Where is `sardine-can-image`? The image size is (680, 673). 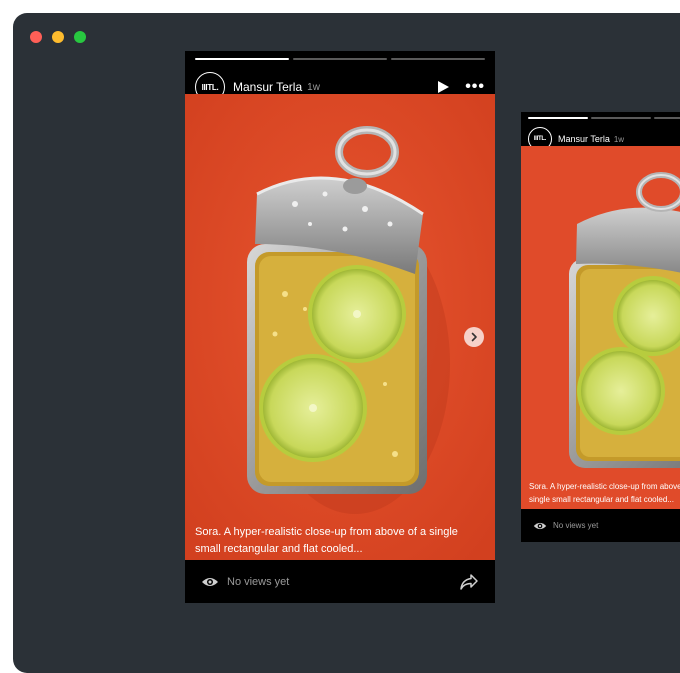
sardine-can-image is located at coordinates (600, 327).